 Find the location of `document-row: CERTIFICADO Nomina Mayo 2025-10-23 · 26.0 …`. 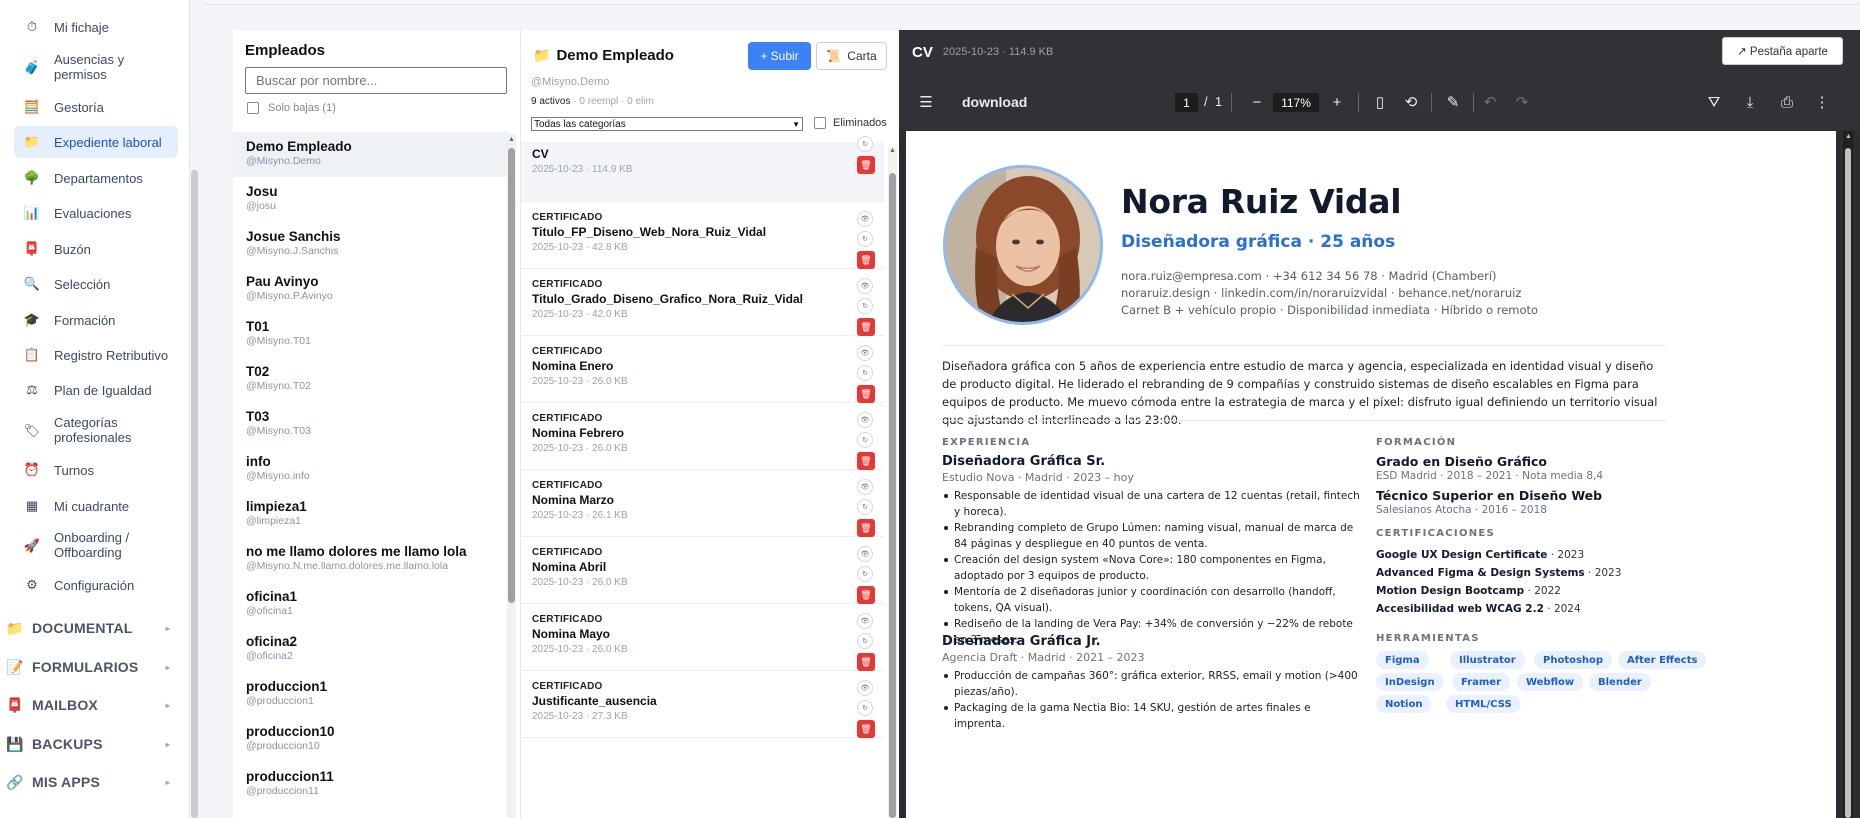

document-row: CERTIFICADO Nomina Mayo 2025-10-23 · 26.0 … is located at coordinates (702, 637).